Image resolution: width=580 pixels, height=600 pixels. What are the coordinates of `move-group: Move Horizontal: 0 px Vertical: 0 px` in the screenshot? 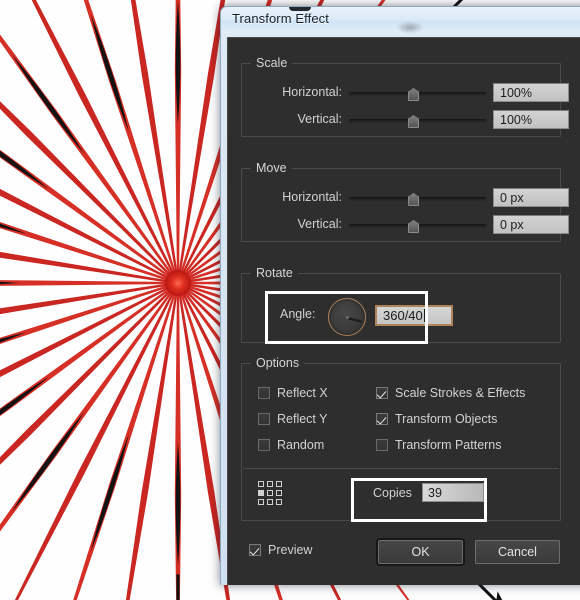 It's located at (405, 201).